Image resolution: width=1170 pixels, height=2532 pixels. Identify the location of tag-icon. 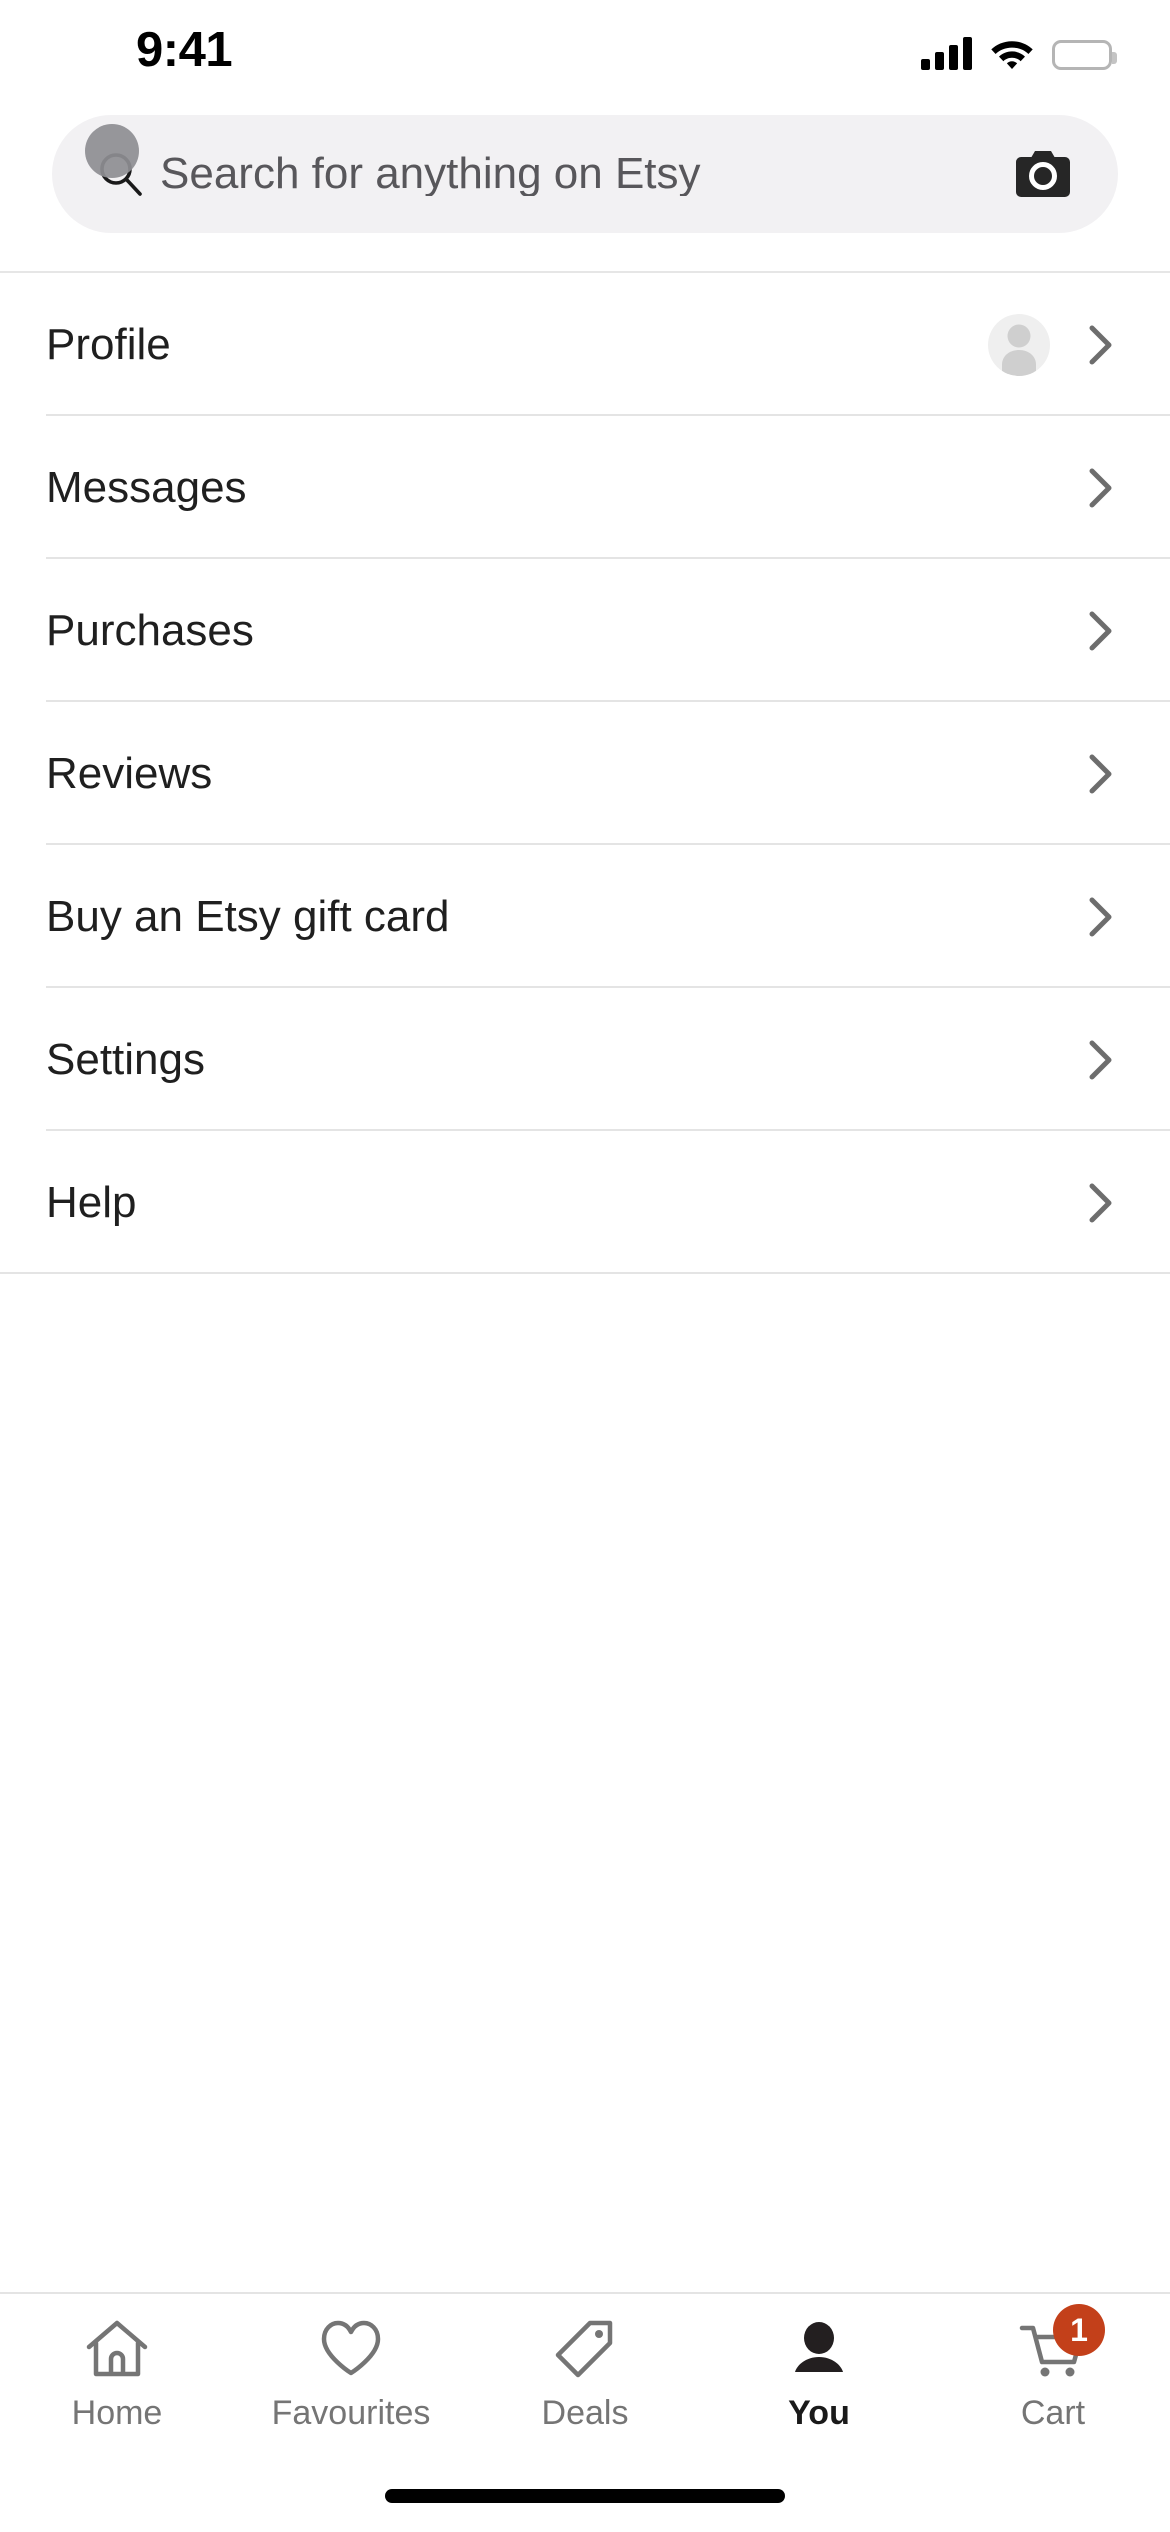
(585, 2349).